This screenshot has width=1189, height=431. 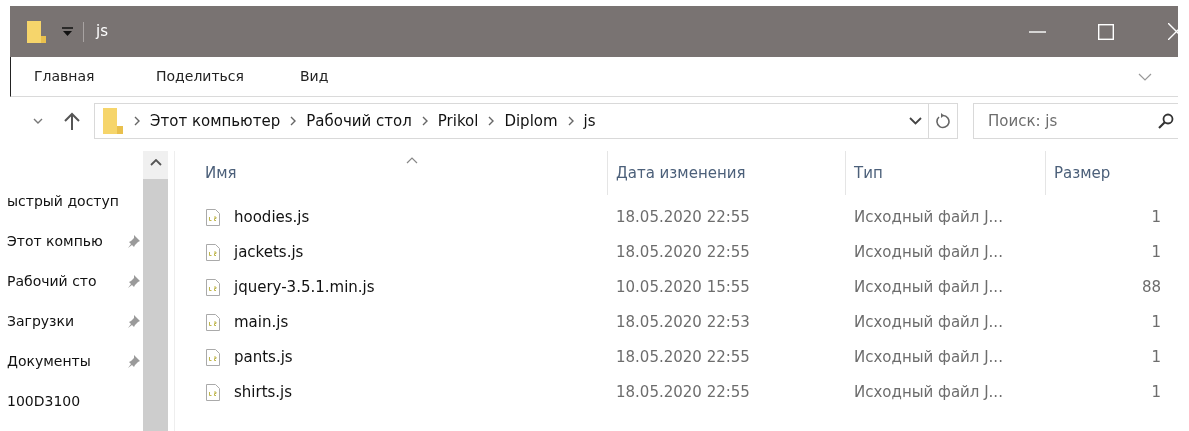 What do you see at coordinates (1082, 173) in the screenshot?
I see `column-header: Размер` at bounding box center [1082, 173].